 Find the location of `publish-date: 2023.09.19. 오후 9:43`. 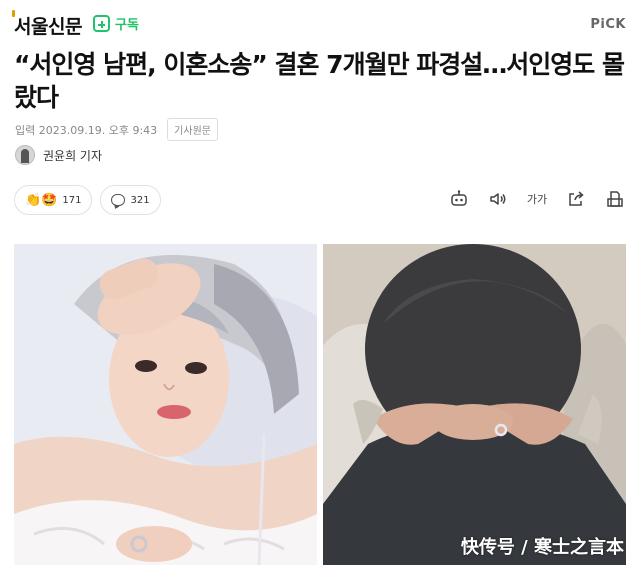

publish-date: 2023.09.19. 오후 9:43 is located at coordinates (98, 130).